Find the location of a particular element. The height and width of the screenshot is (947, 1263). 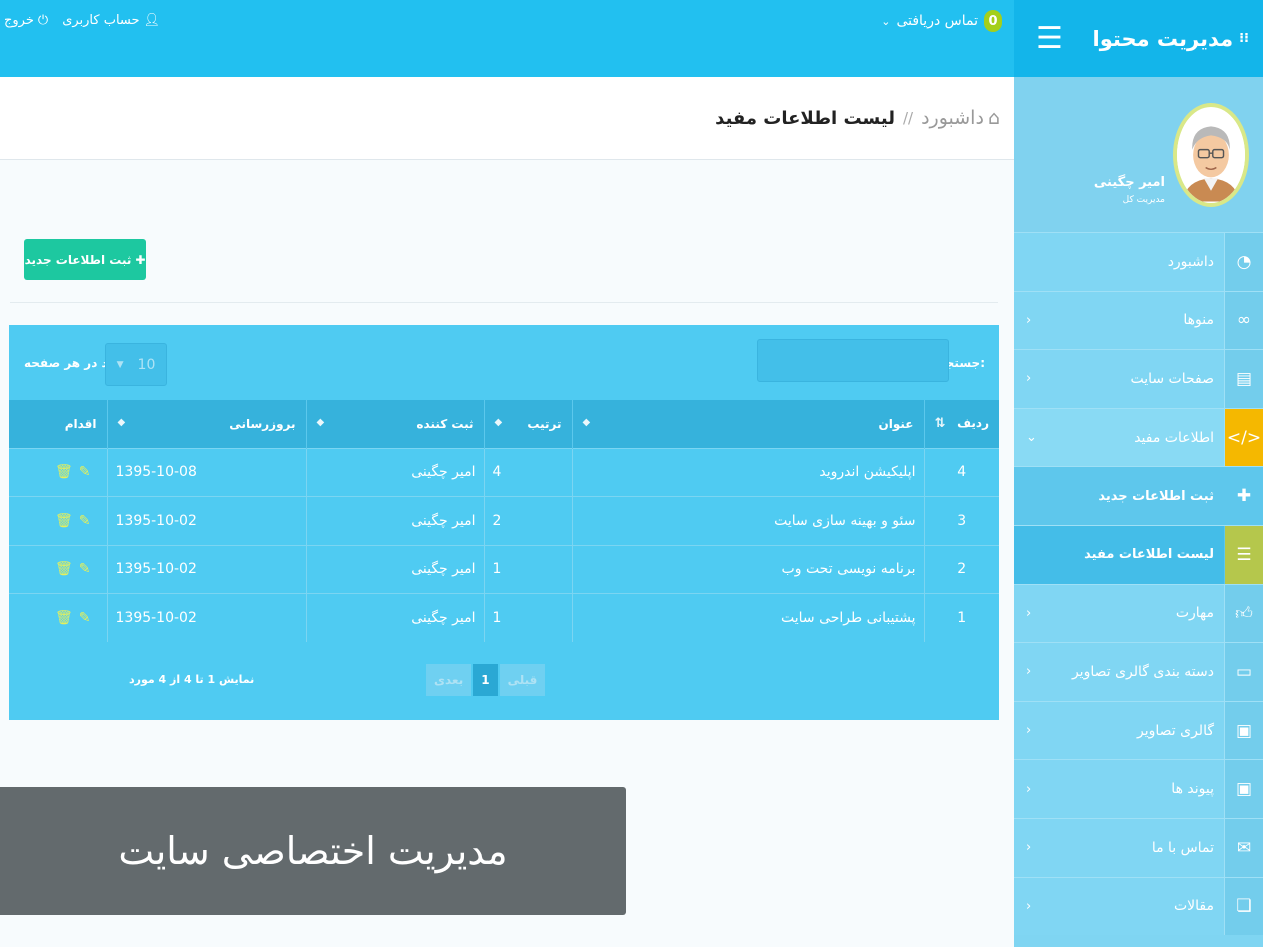

add-info-button: ✚ ثبت اطلاعات جدید is located at coordinates (85, 259).